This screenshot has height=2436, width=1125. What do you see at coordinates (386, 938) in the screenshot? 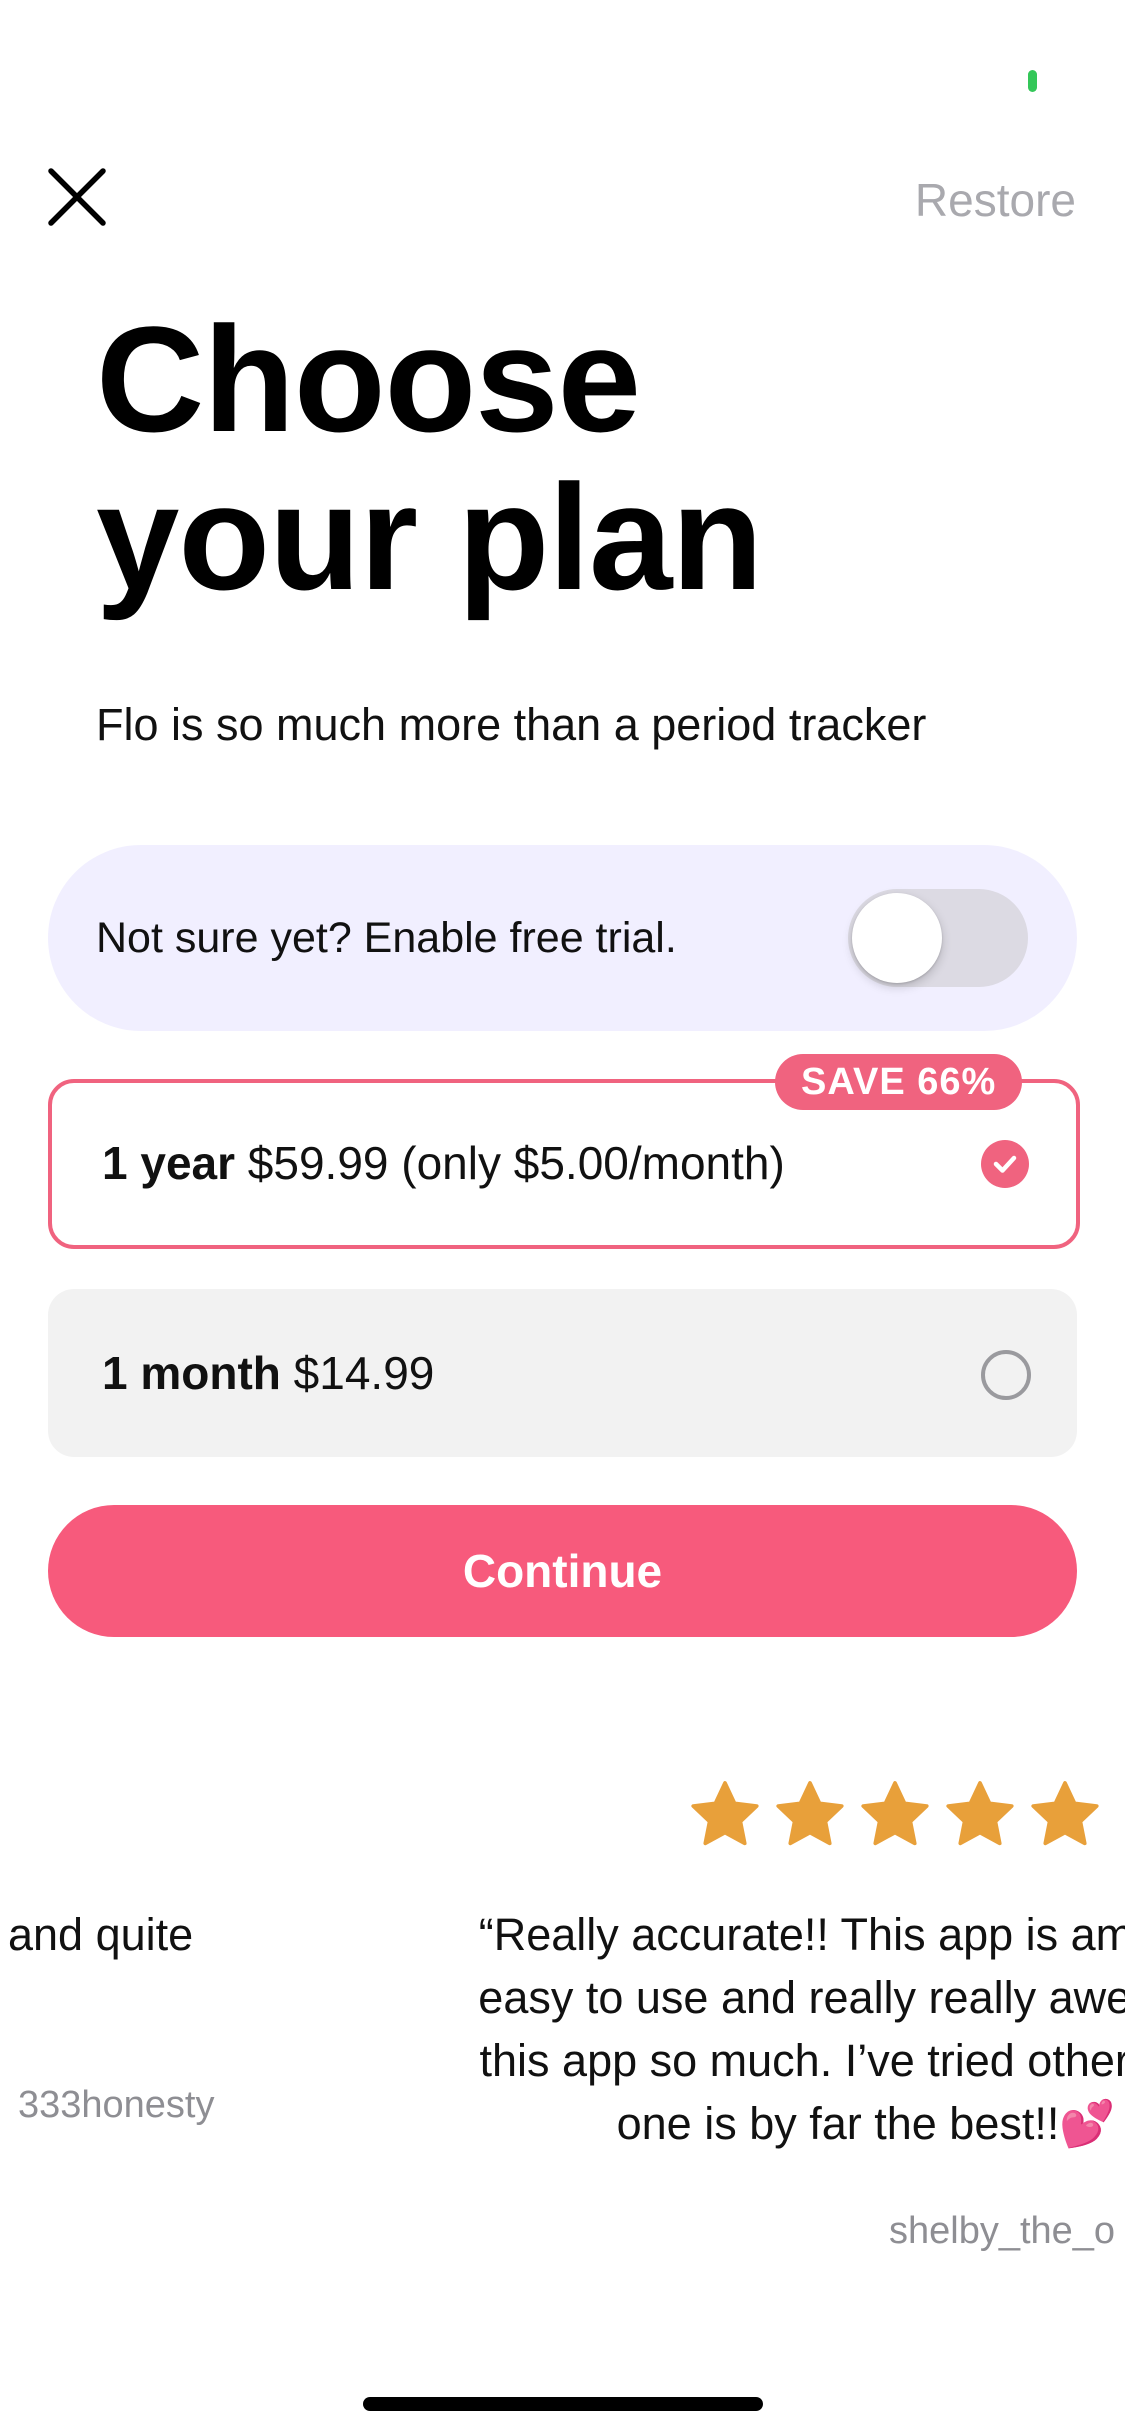
I see `free-trial-label: Not sure yet? Enable free trial.` at bounding box center [386, 938].